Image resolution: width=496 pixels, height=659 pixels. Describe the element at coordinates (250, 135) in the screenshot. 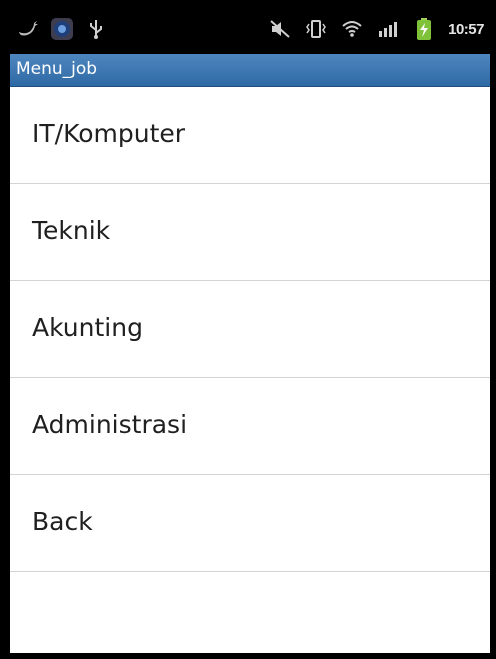

I see `menu-item-it-komputer: IT/Komputer` at that location.